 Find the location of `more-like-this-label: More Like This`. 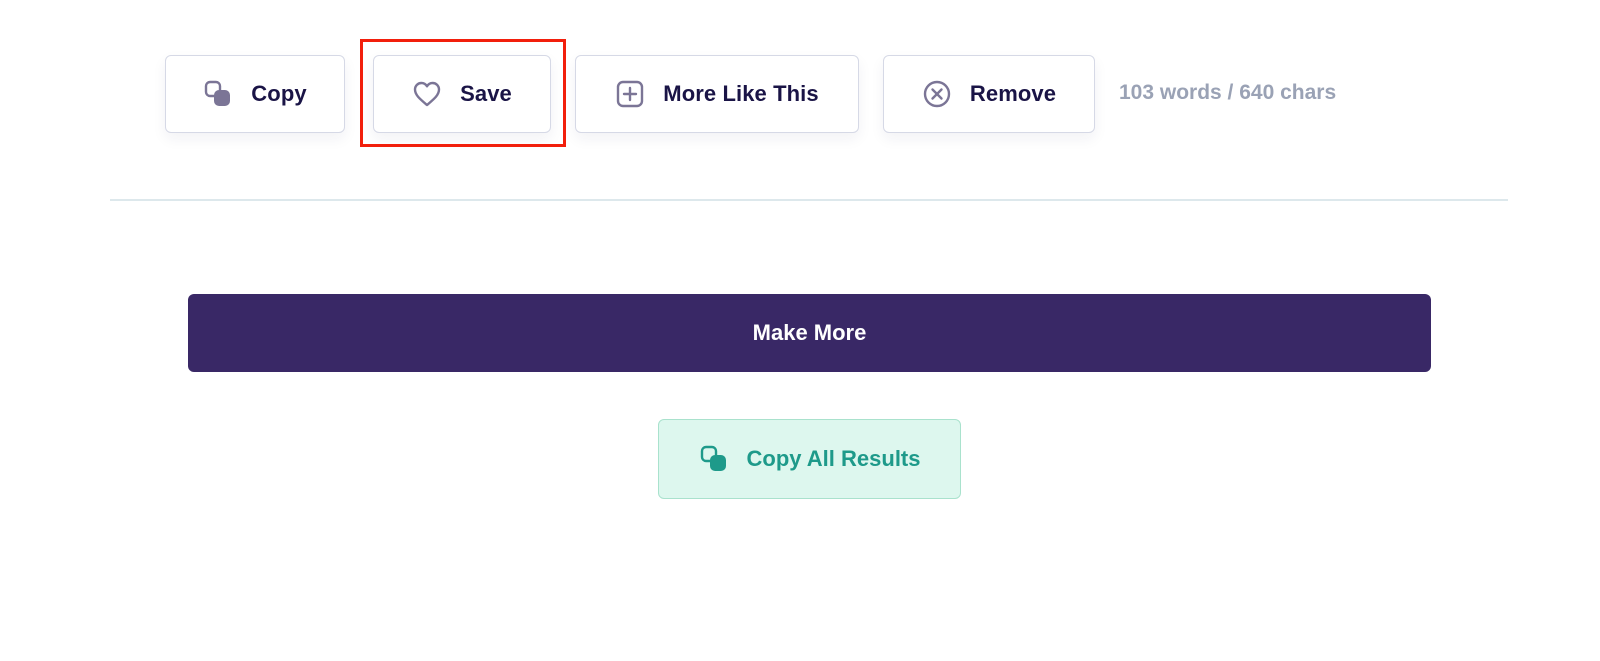

more-like-this-label: More Like This is located at coordinates (741, 93).